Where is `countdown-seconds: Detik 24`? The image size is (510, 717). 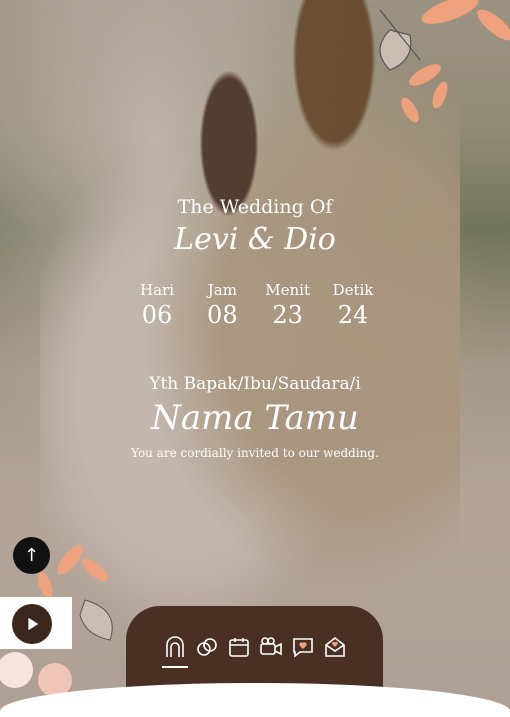
countdown-seconds: Detik 24 is located at coordinates (353, 305).